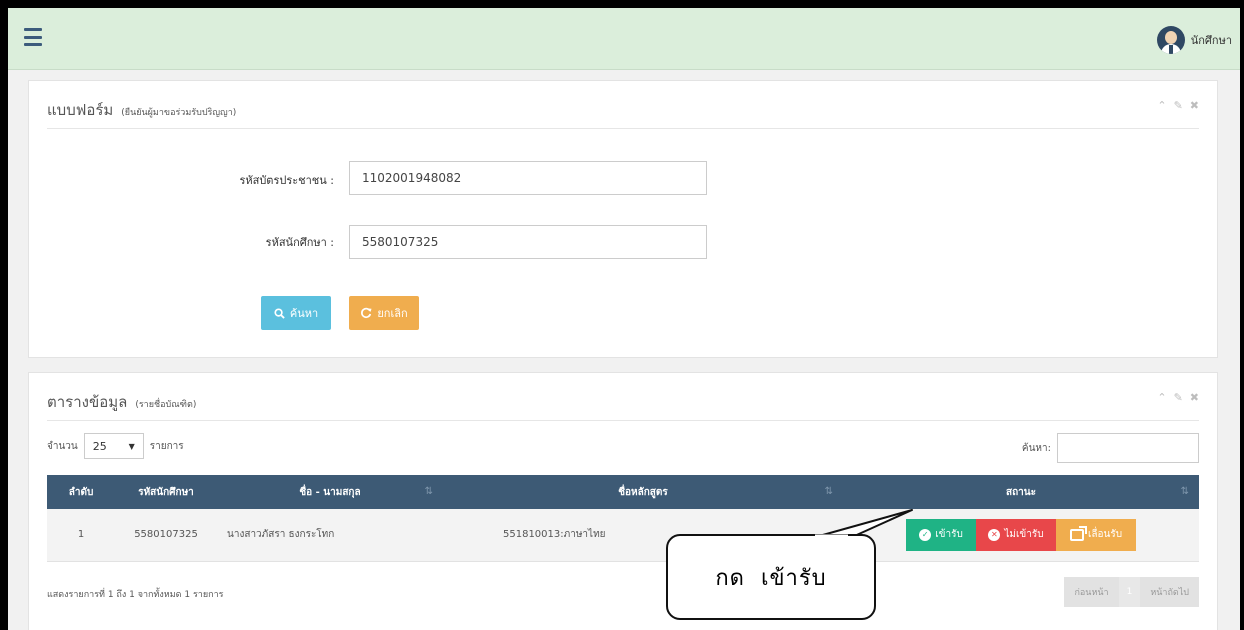 The width and height of the screenshot is (1244, 630). Describe the element at coordinates (528, 178) in the screenshot. I see `id-card-input` at that location.